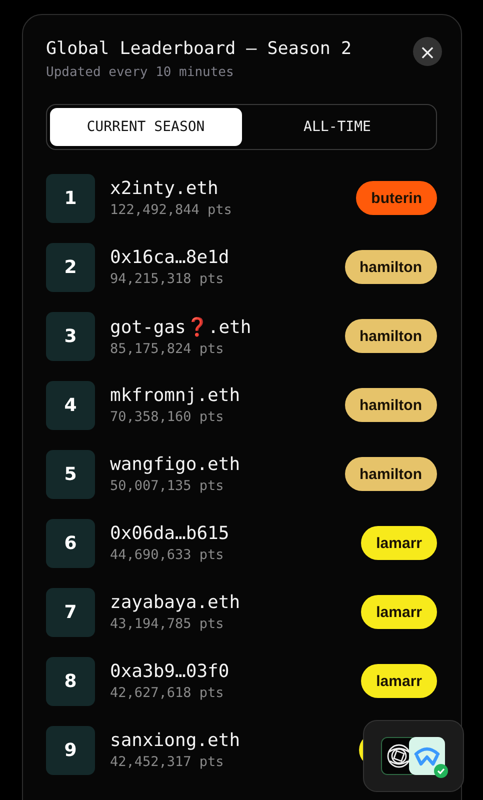 Image resolution: width=483 pixels, height=800 pixels. Describe the element at coordinates (170, 671) in the screenshot. I see `player-name: 0xa3b9…03f0` at that location.